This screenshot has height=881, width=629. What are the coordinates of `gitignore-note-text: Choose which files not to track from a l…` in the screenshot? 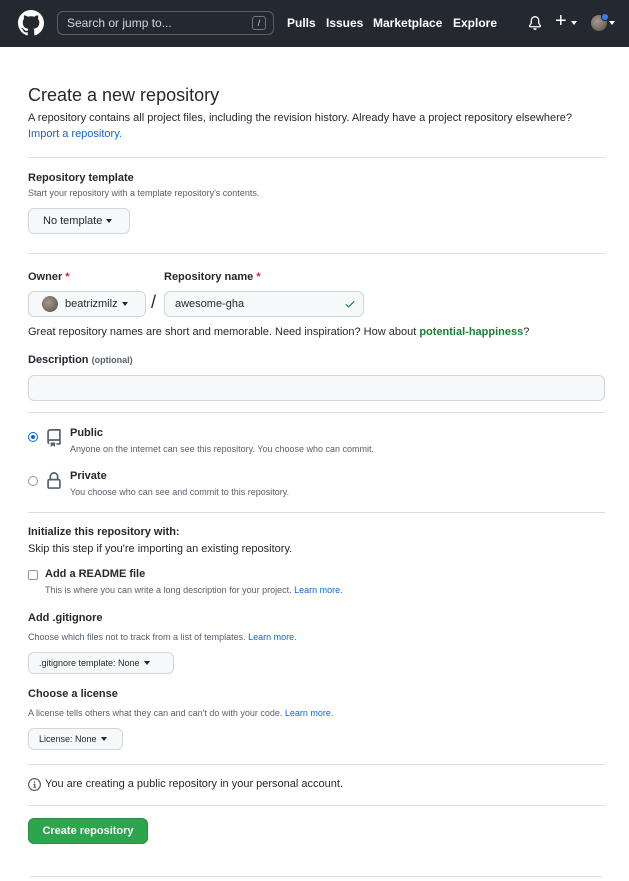 It's located at (137, 637).